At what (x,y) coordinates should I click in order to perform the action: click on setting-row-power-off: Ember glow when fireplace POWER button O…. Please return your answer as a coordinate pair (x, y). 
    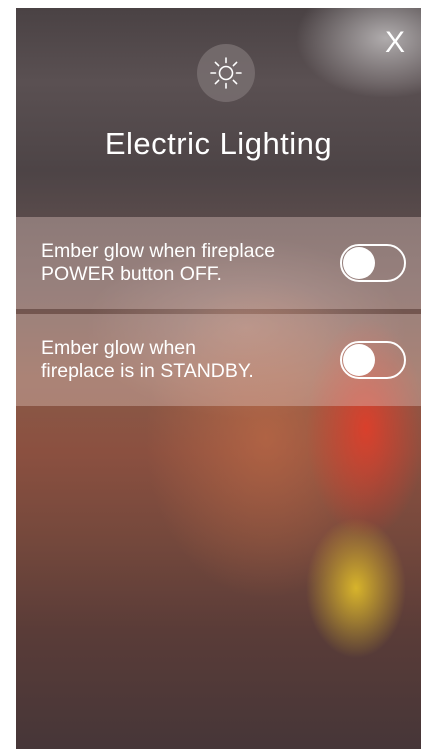
    Looking at the image, I should click on (218, 263).